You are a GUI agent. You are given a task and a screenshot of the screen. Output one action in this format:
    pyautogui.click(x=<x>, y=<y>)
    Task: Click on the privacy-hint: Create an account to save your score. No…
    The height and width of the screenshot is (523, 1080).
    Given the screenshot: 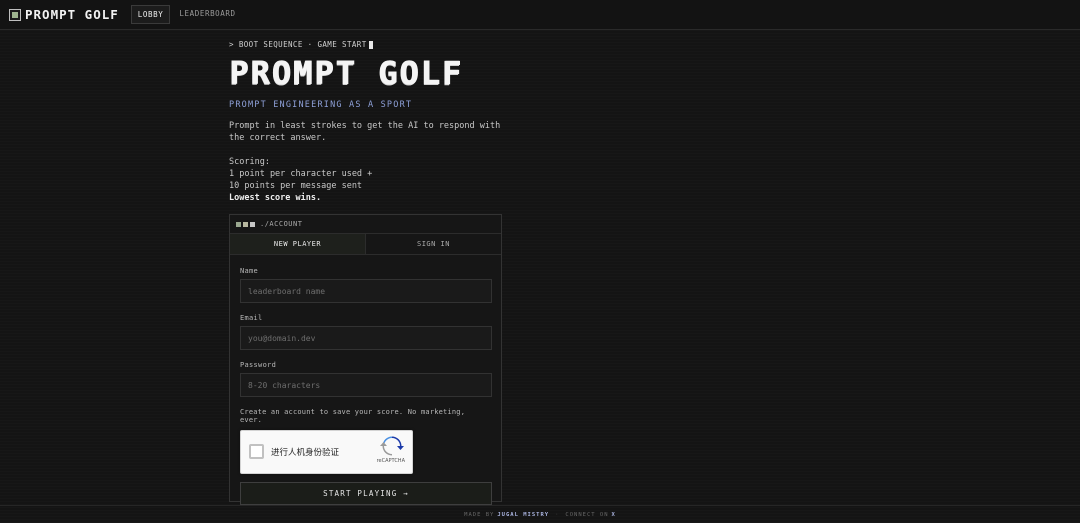 What is the action you would take?
    pyautogui.click(x=353, y=416)
    